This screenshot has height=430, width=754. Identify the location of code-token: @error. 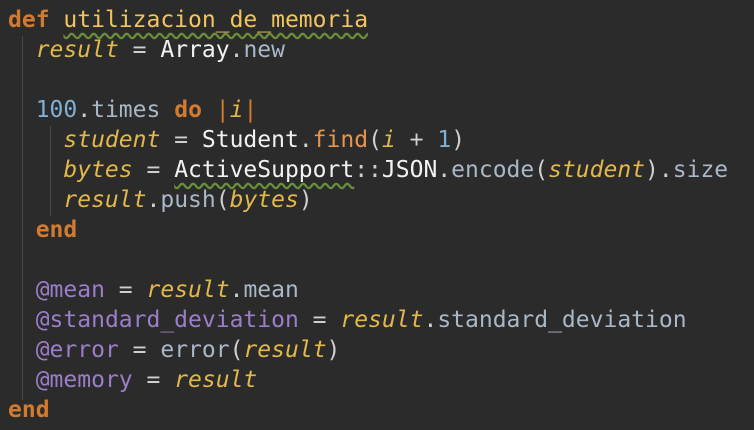
(77, 350).